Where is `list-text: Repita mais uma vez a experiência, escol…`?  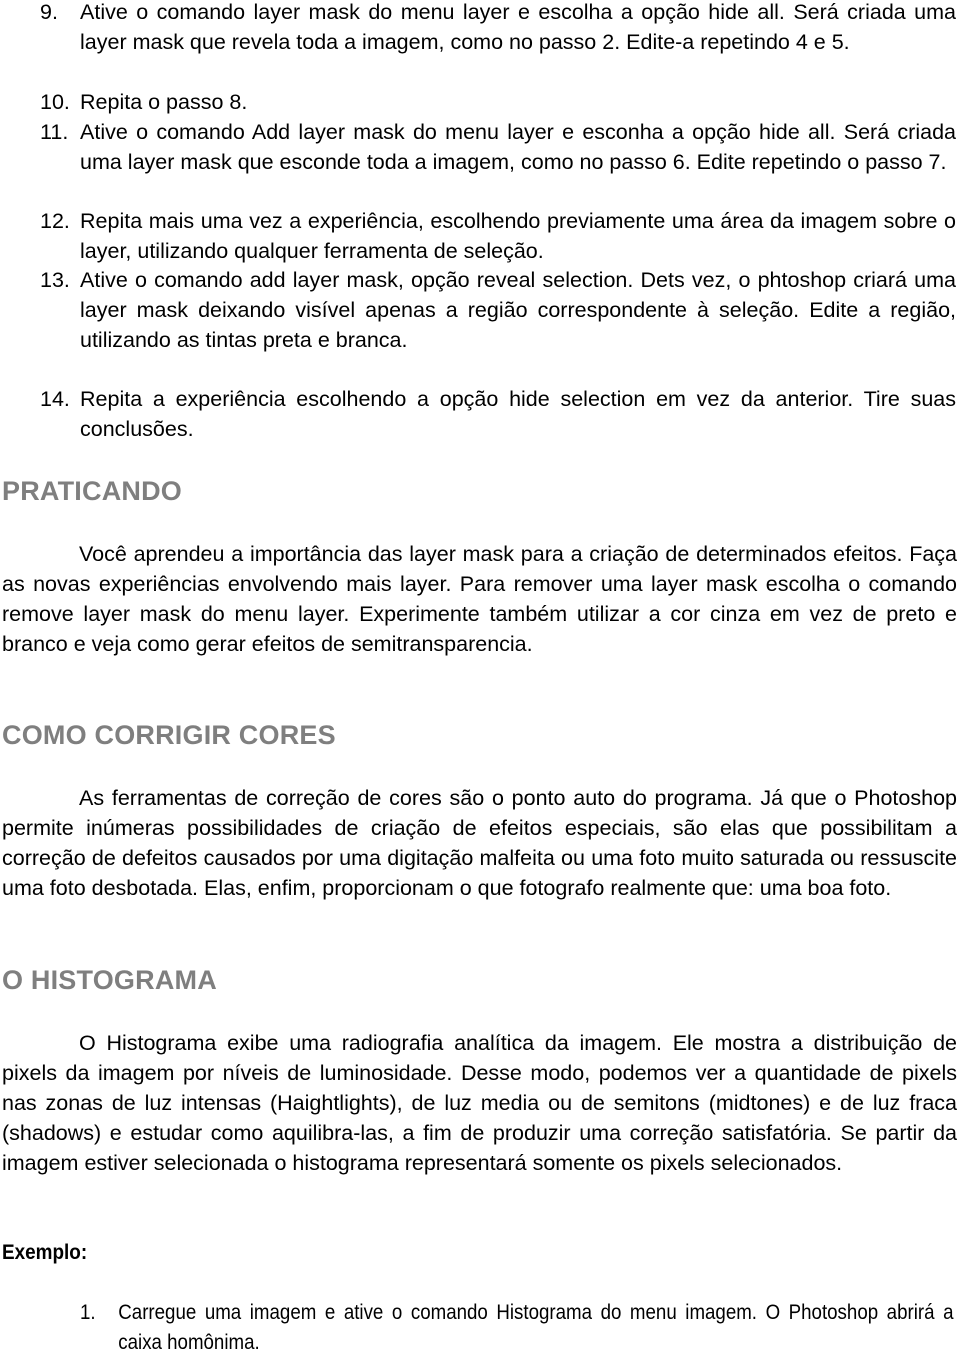
list-text: Repita mais uma vez a experiência, escol… is located at coordinates (518, 236).